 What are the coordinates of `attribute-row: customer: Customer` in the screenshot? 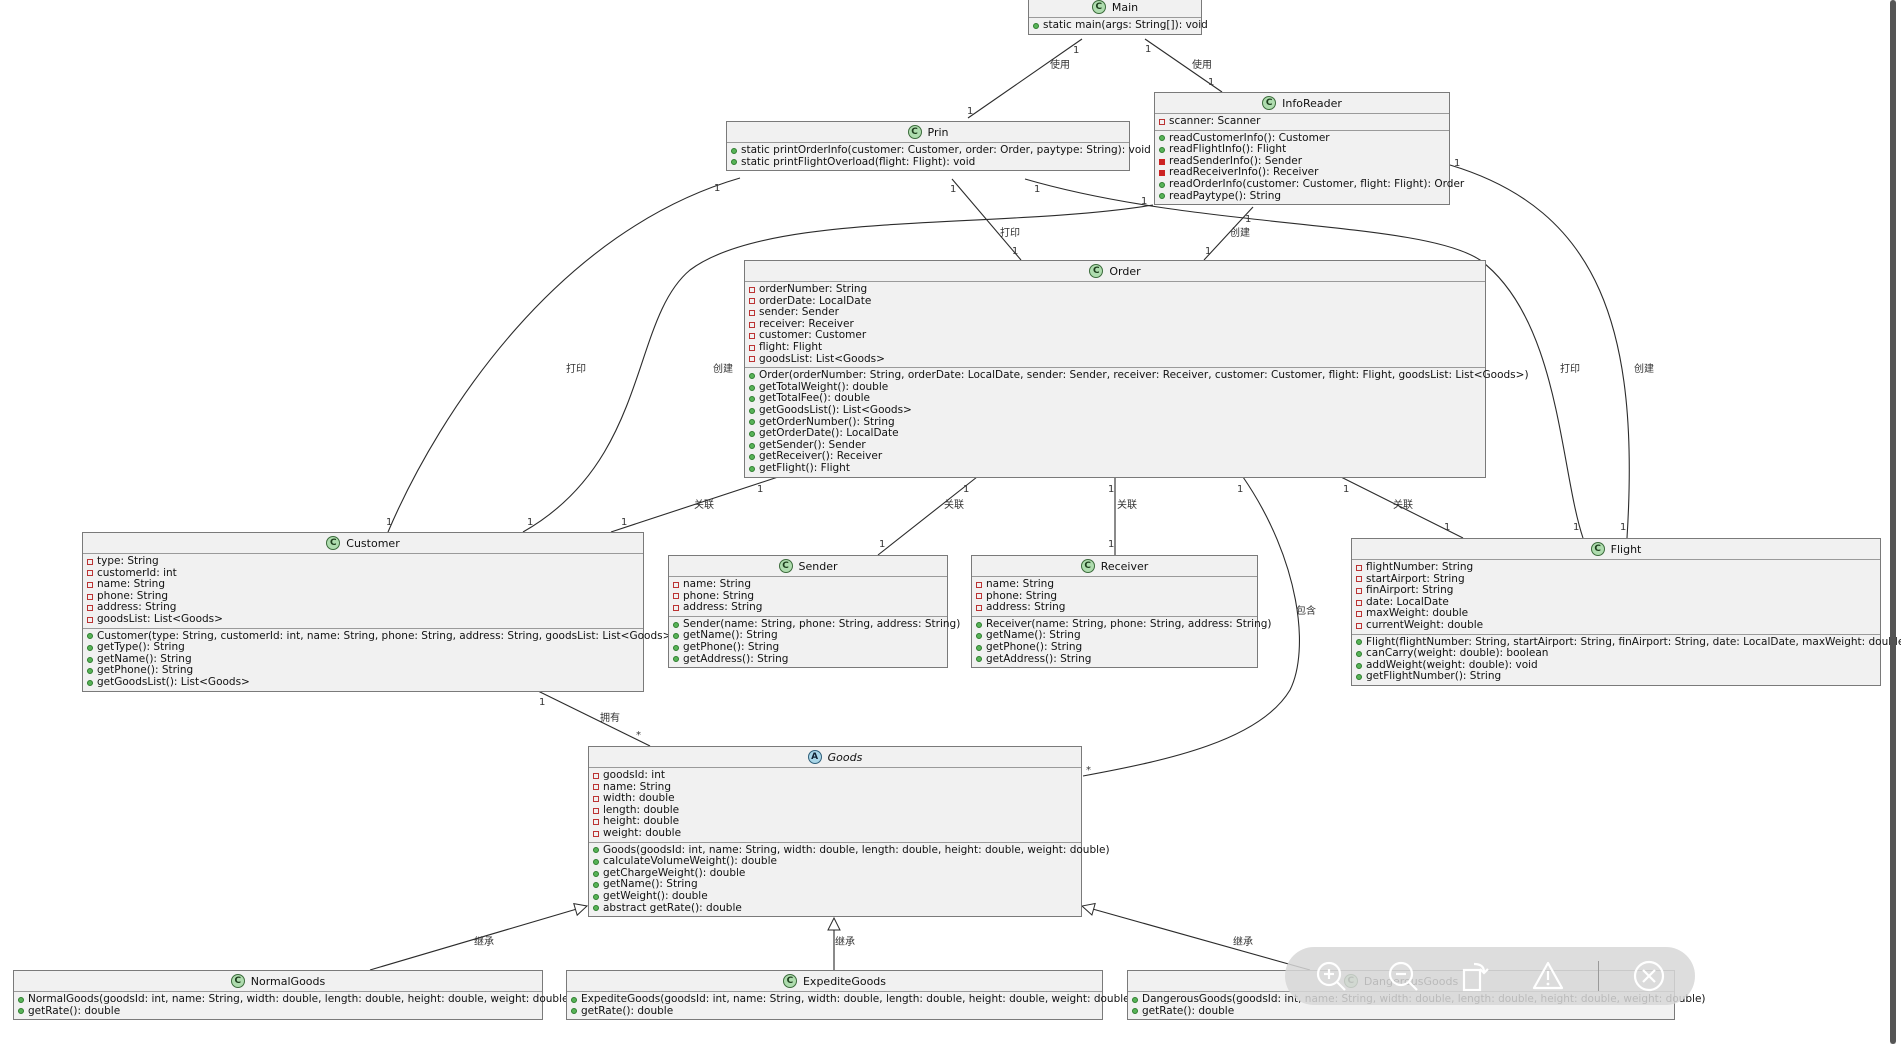 It's located at (1115, 336).